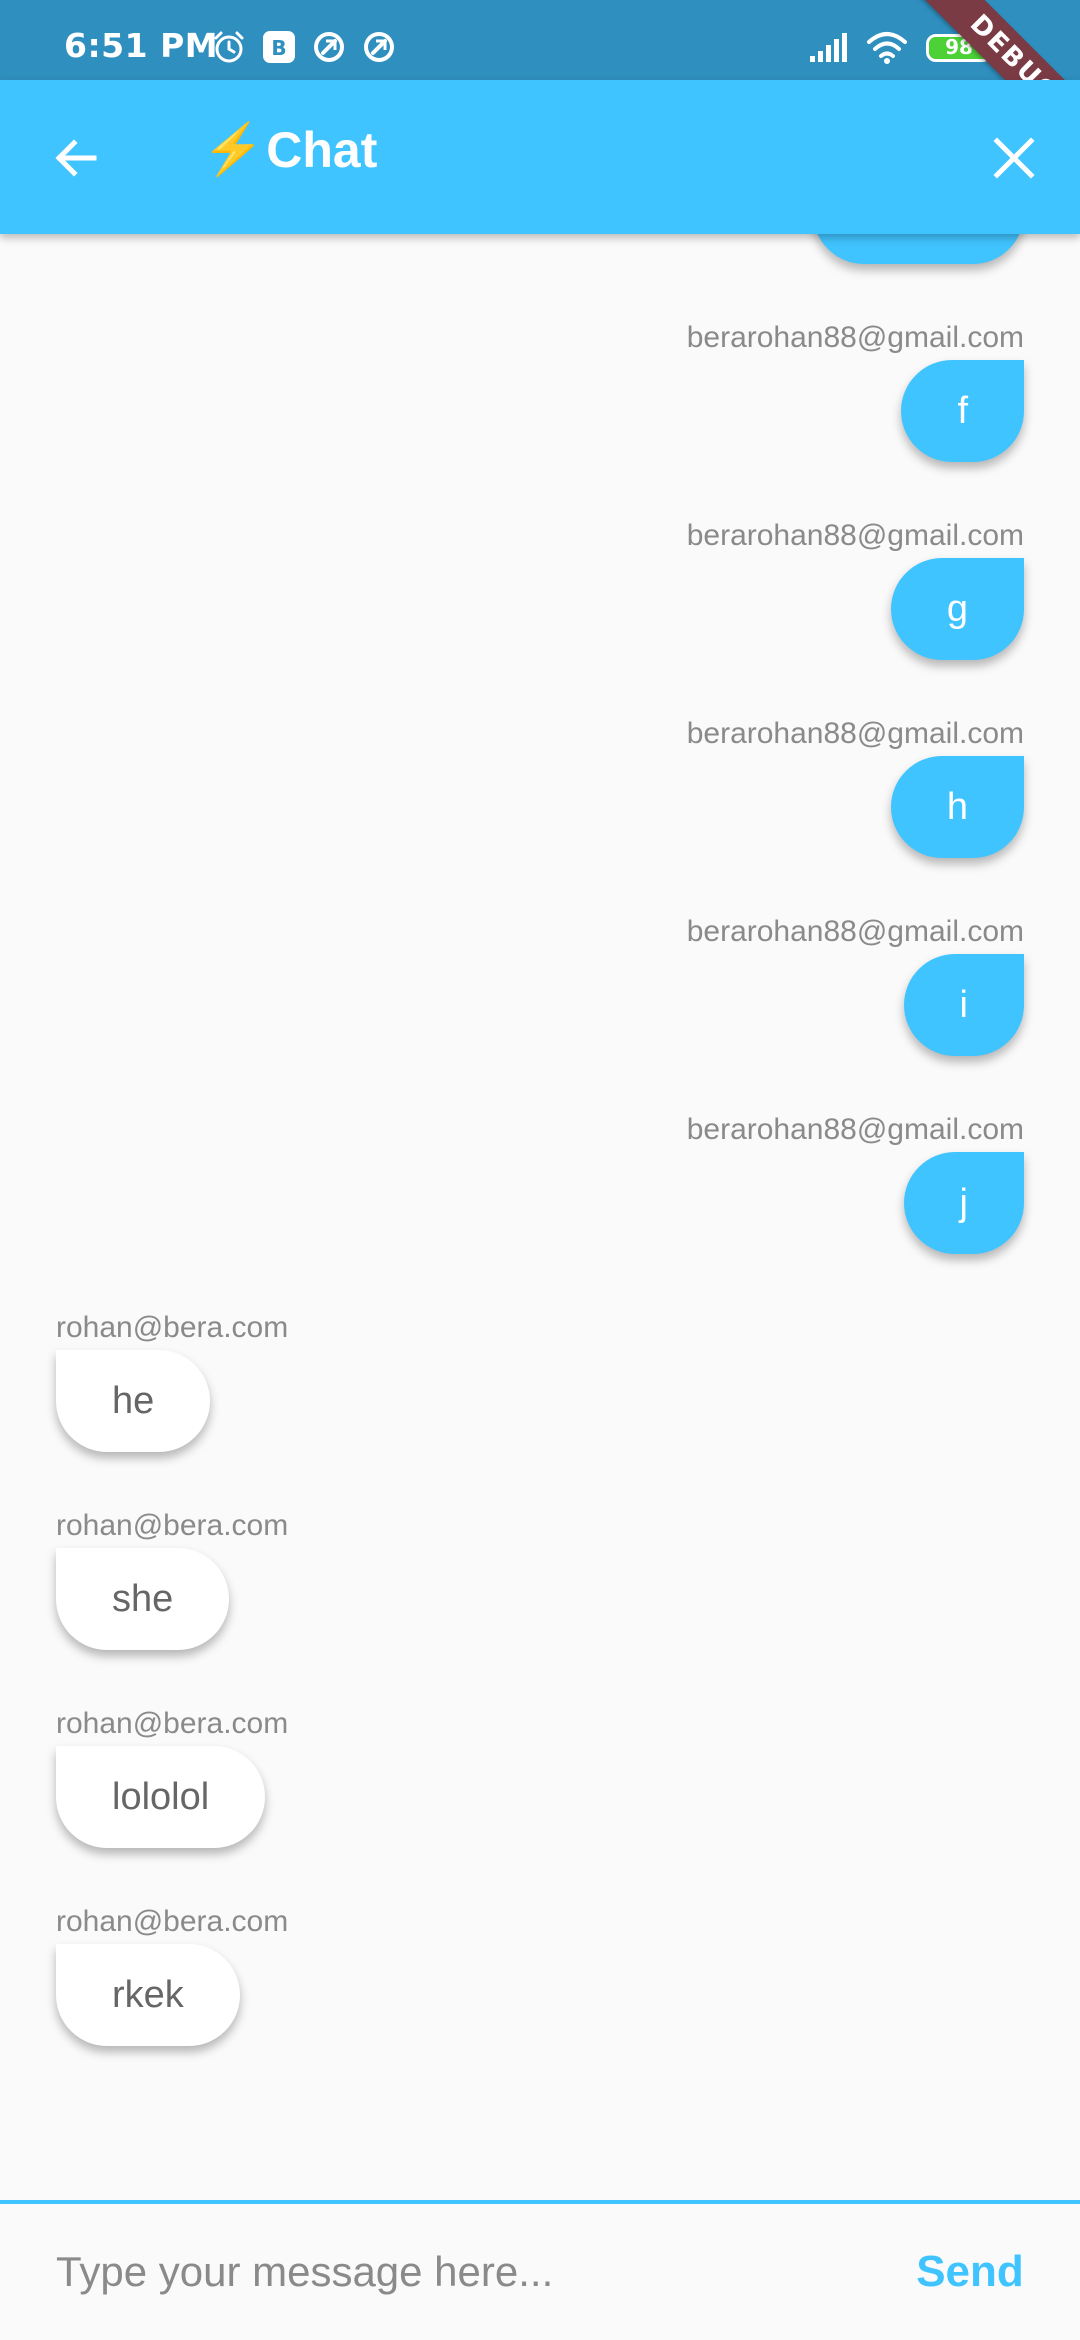  I want to click on message-item: berarohan88@gmail.com j, so click(540, 1183).